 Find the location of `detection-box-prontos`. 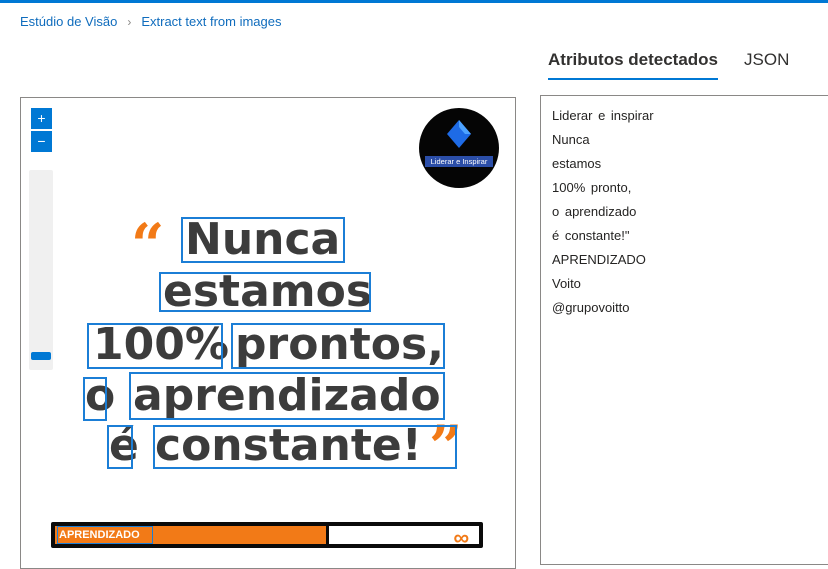

detection-box-prontos is located at coordinates (338, 346).